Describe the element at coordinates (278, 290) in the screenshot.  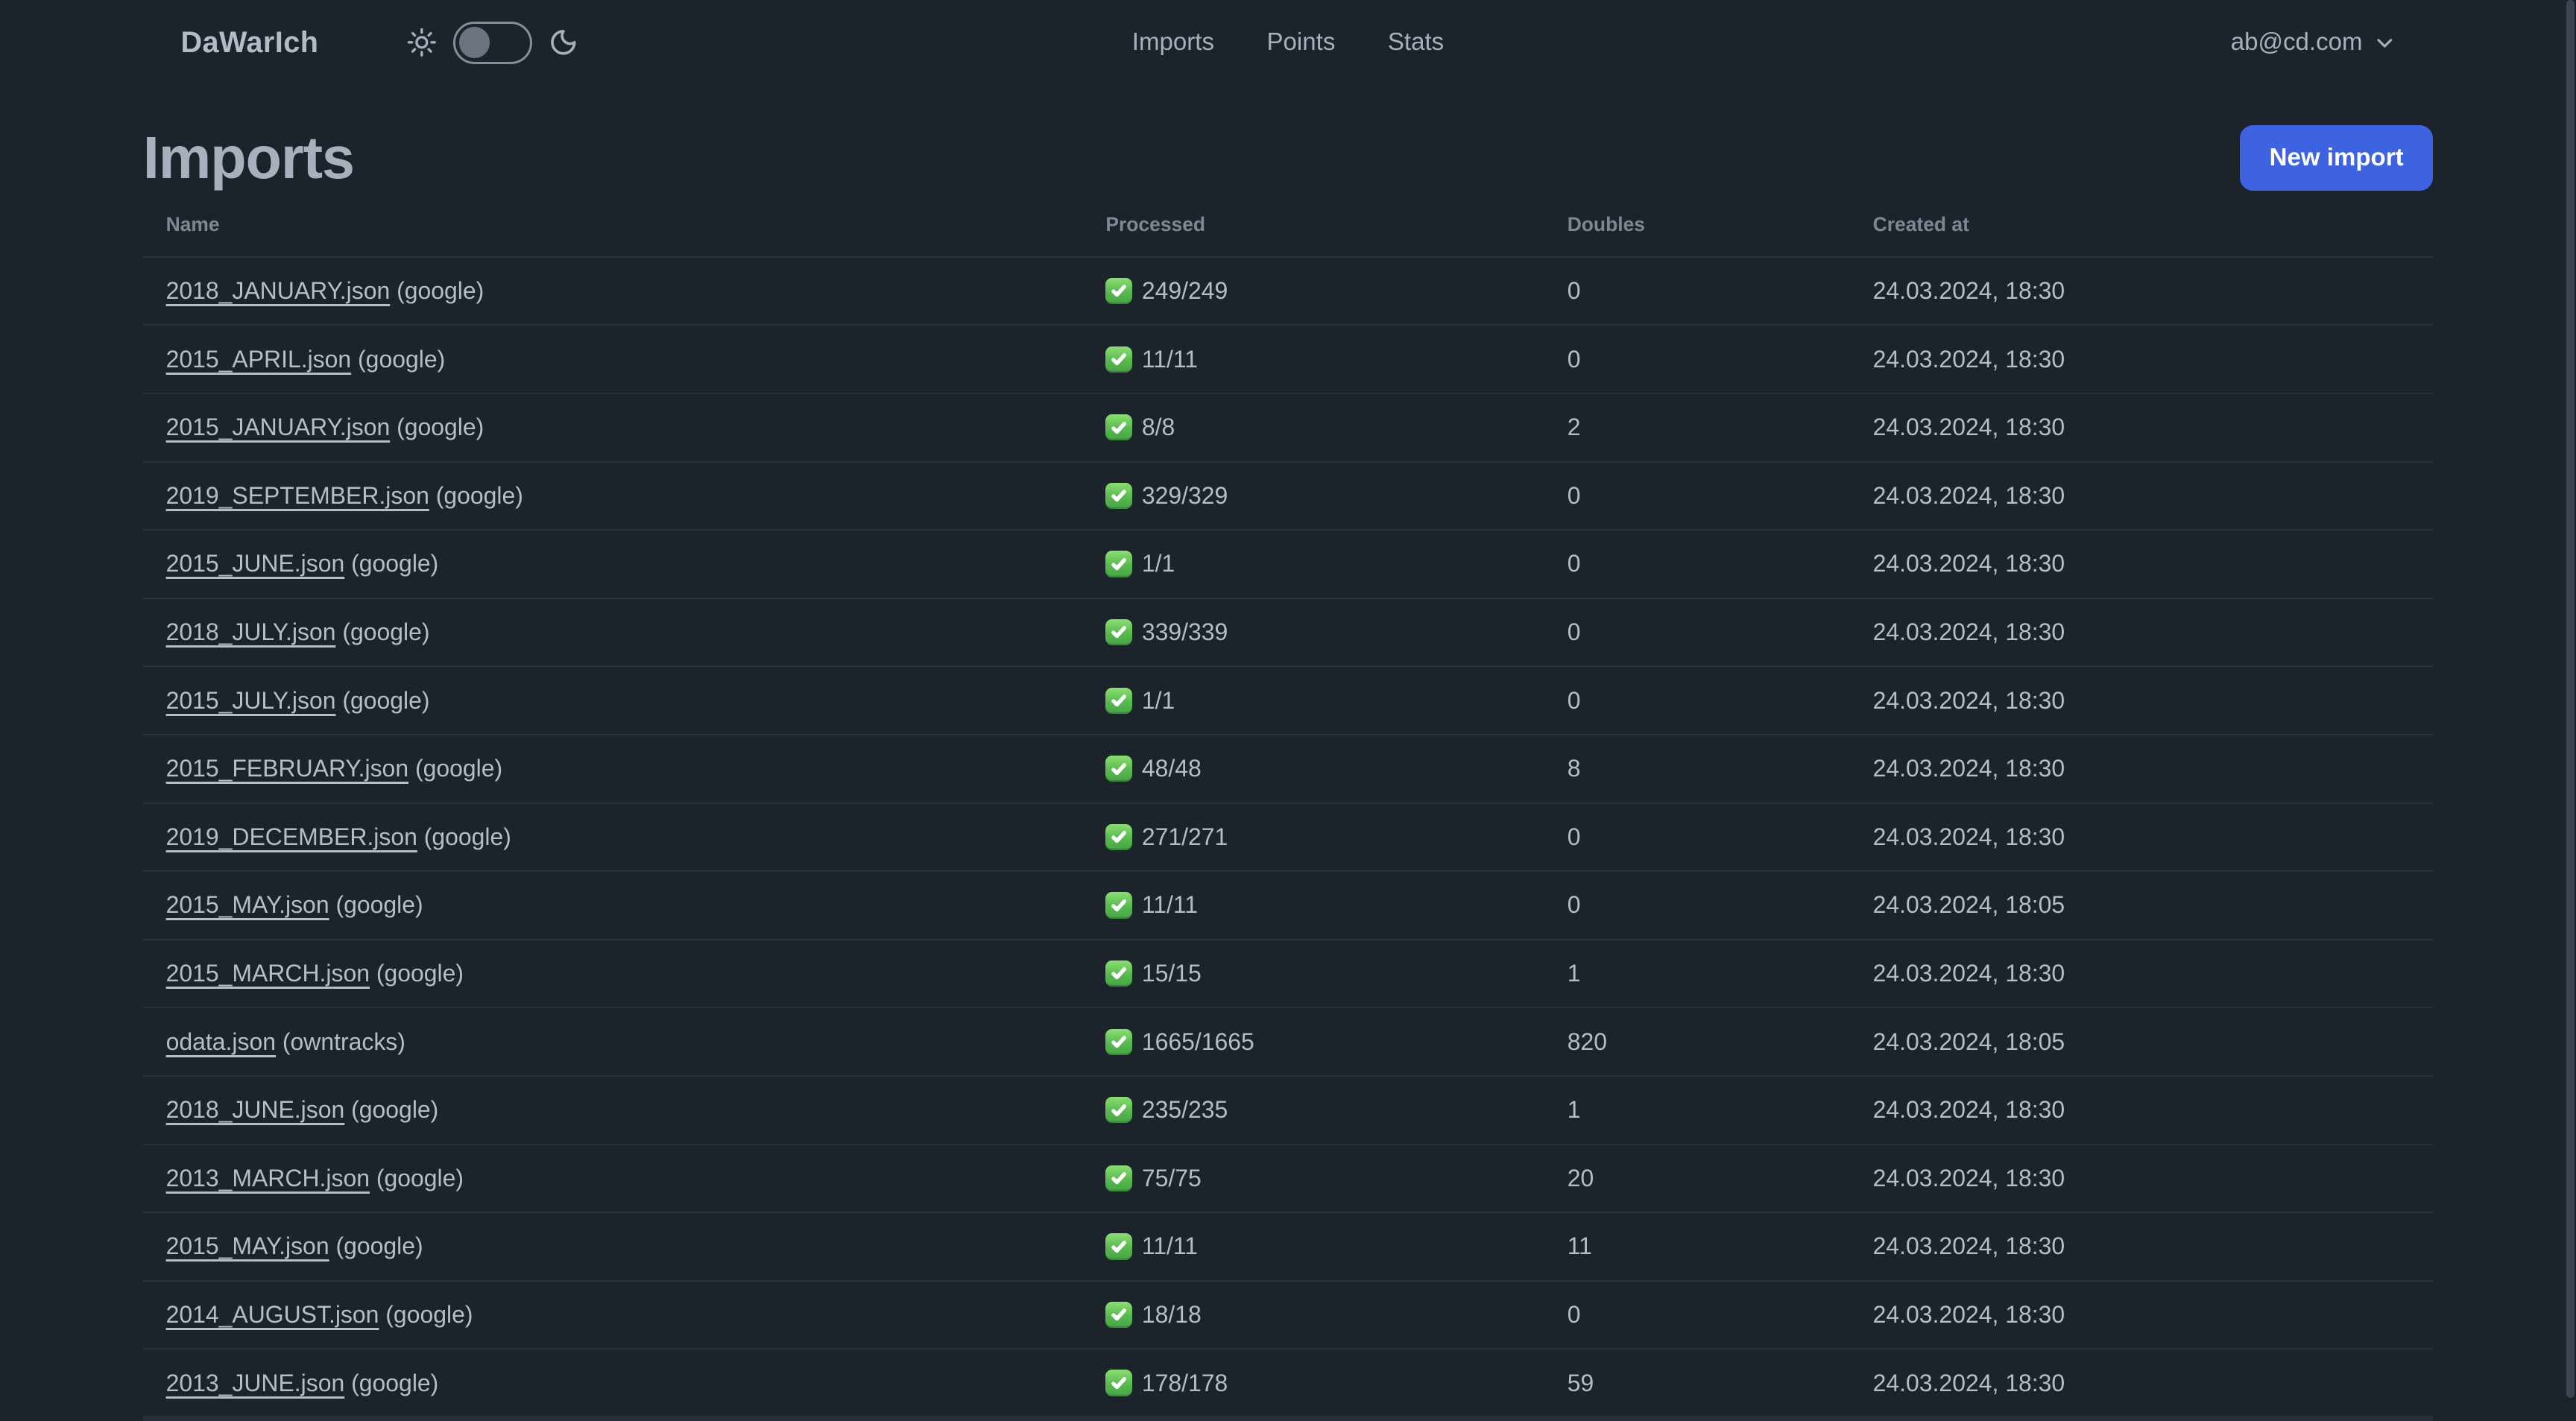
I see `import-file-link: 2018_JANUARY.json` at that location.